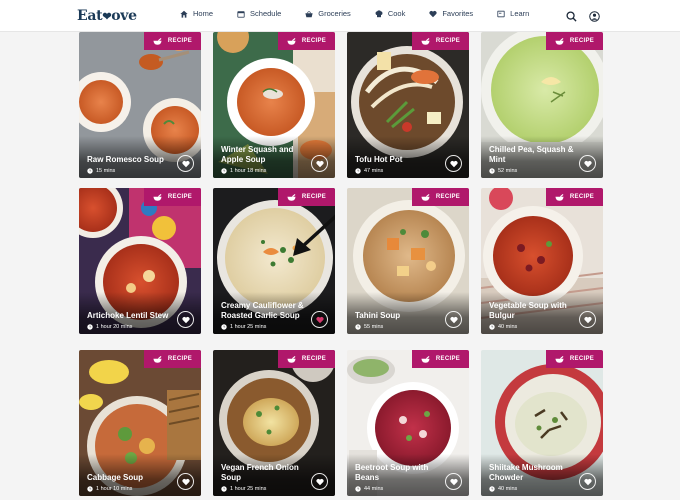 The height and width of the screenshot is (500, 680). Describe the element at coordinates (262, 310) in the screenshot. I see `recipe-title: Creamy Cauliflower & Roasted Garlic Soup` at that location.